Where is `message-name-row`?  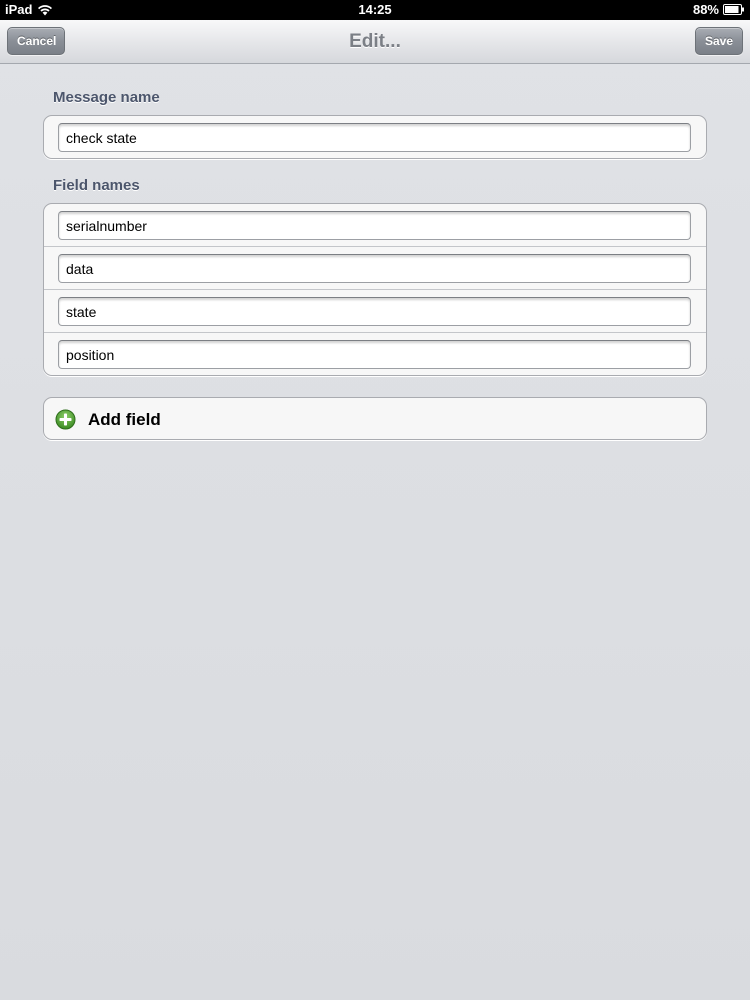 message-name-row is located at coordinates (375, 137).